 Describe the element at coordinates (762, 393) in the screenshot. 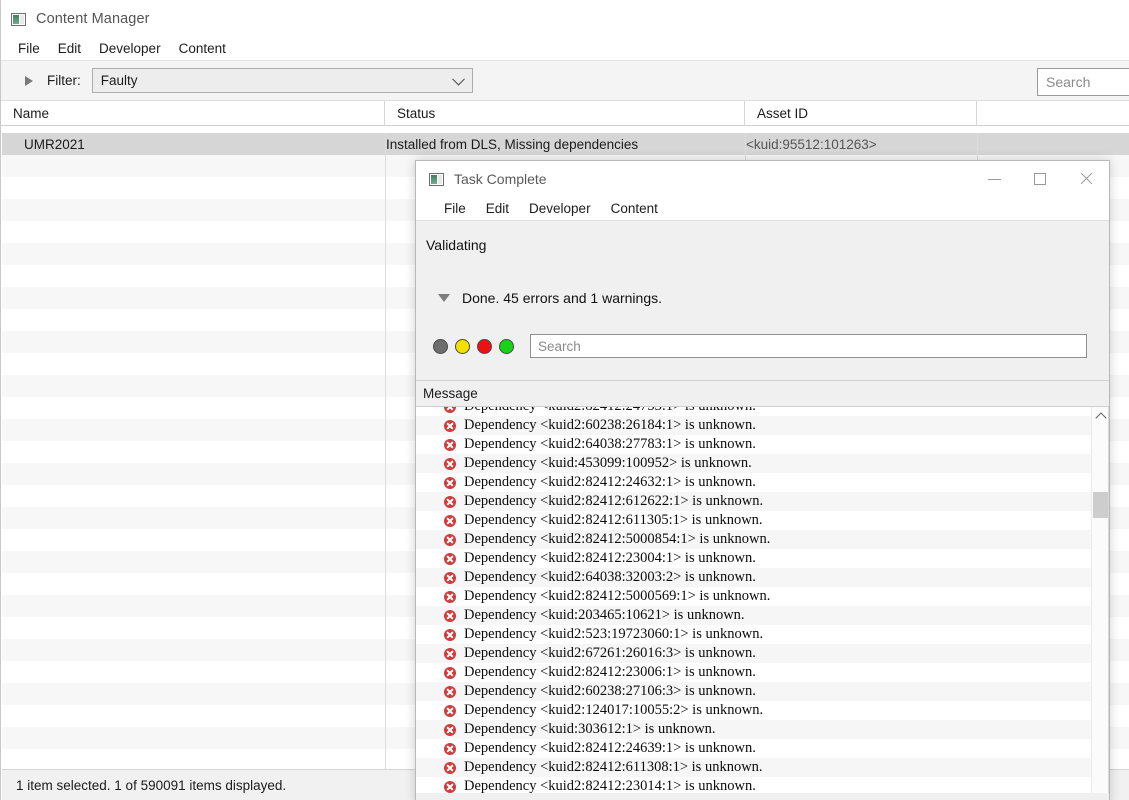

I see `message-column-header: Message` at that location.